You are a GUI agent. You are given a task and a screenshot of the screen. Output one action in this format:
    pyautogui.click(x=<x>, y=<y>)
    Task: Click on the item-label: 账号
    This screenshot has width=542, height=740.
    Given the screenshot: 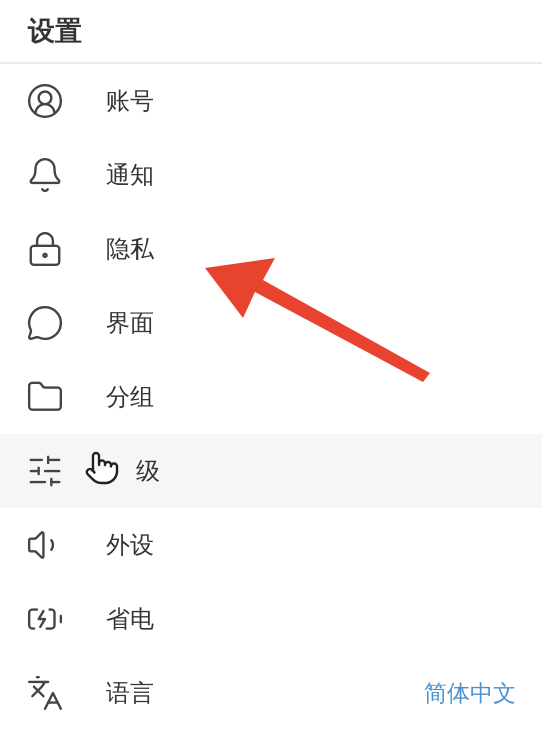 What is the action you would take?
    pyautogui.click(x=130, y=101)
    